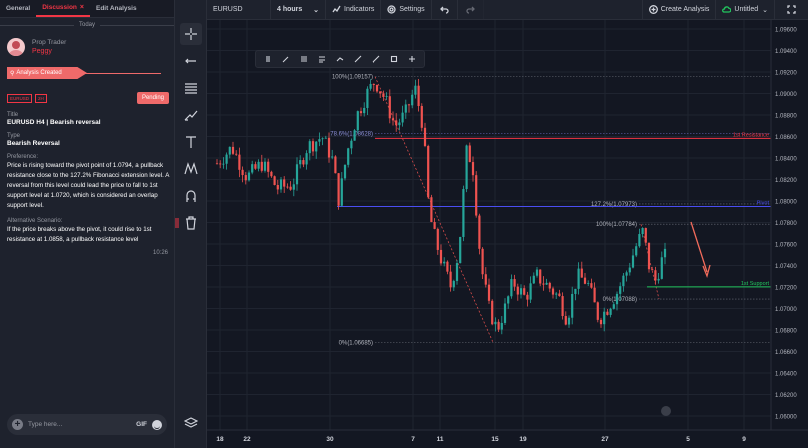 The image size is (808, 448). What do you see at coordinates (16, 47) in the screenshot?
I see `avatar` at bounding box center [16, 47].